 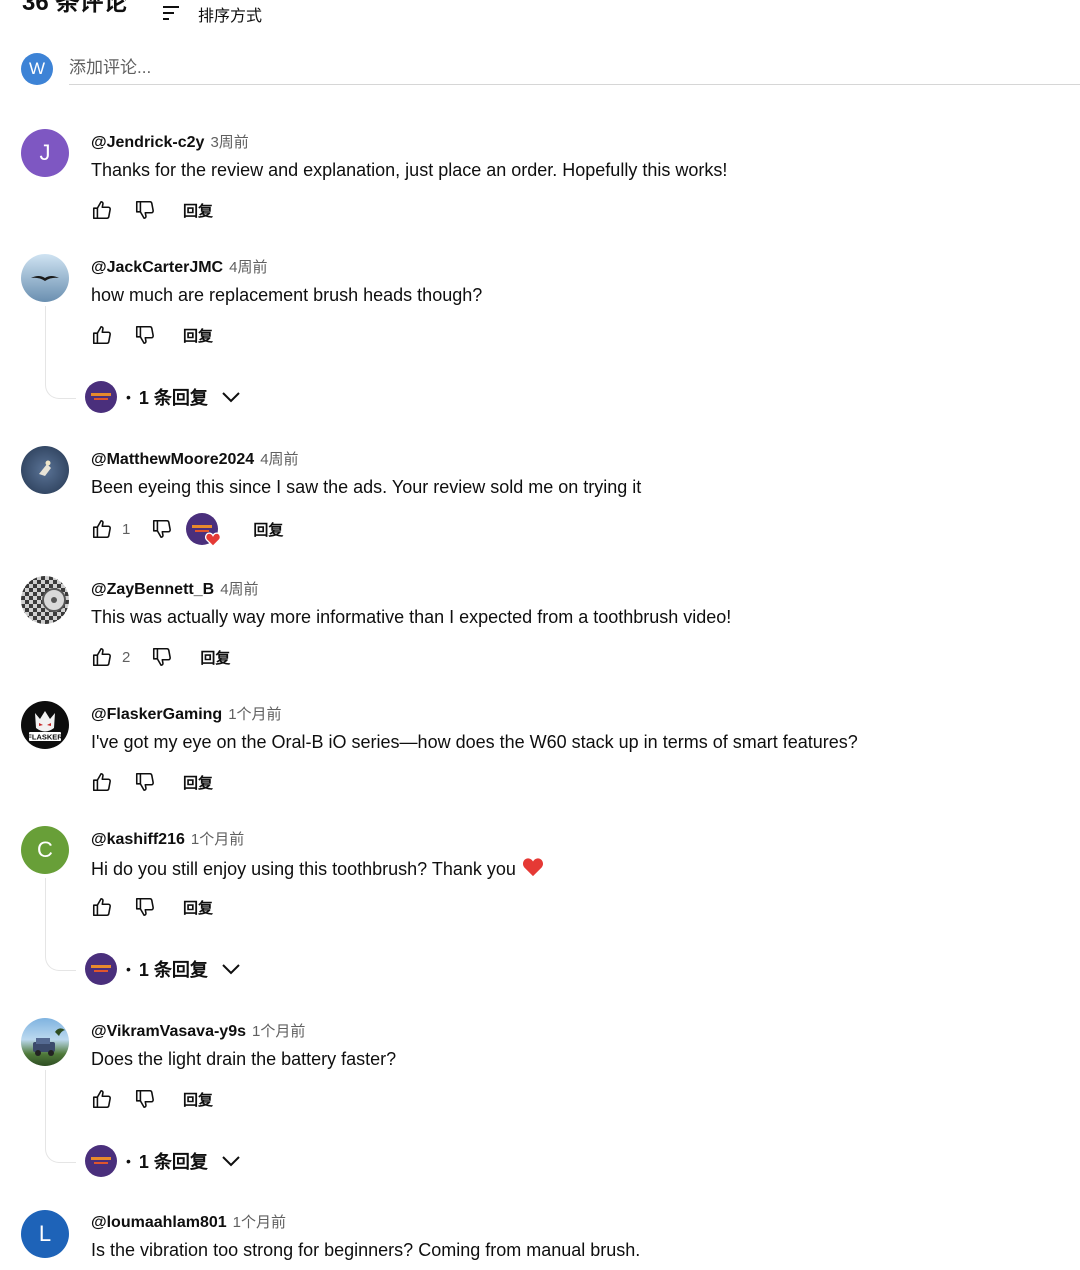 I want to click on comment-author: @VikramVasava-y9s, so click(x=168, y=1032).